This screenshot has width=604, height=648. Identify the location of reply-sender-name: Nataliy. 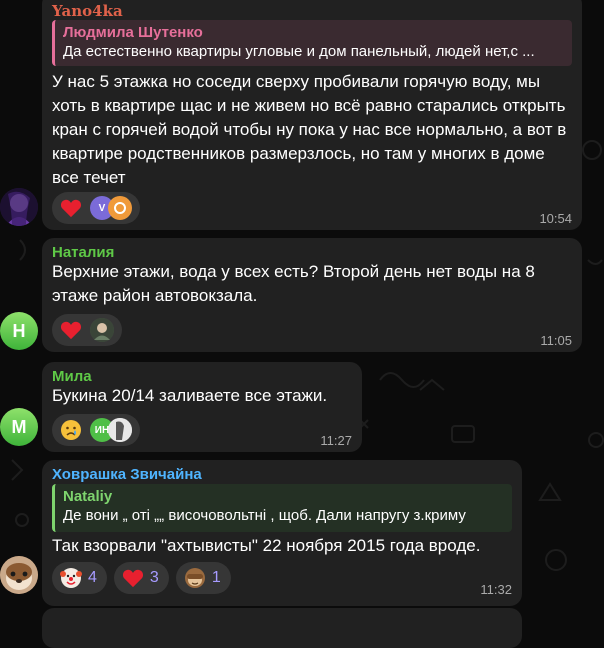
(88, 496).